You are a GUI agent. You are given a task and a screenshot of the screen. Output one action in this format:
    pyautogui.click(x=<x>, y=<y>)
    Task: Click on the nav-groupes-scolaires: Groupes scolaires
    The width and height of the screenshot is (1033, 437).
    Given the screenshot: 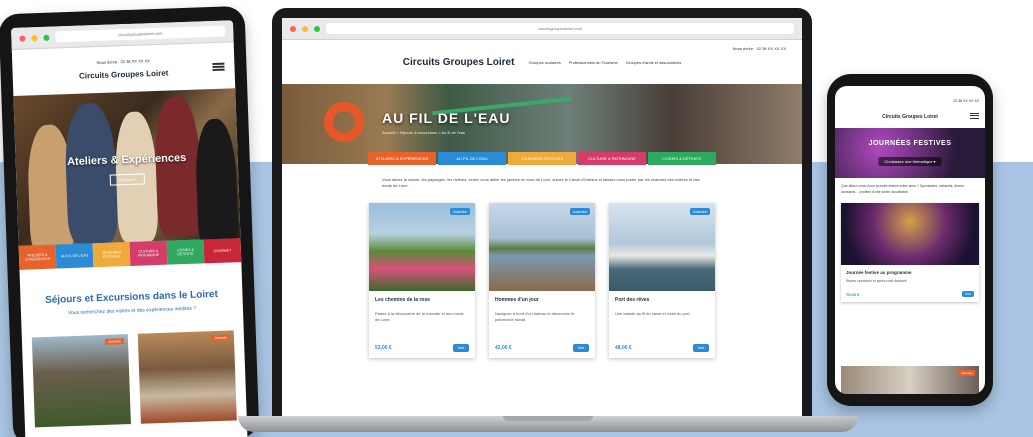 What is the action you would take?
    pyautogui.click(x=544, y=62)
    